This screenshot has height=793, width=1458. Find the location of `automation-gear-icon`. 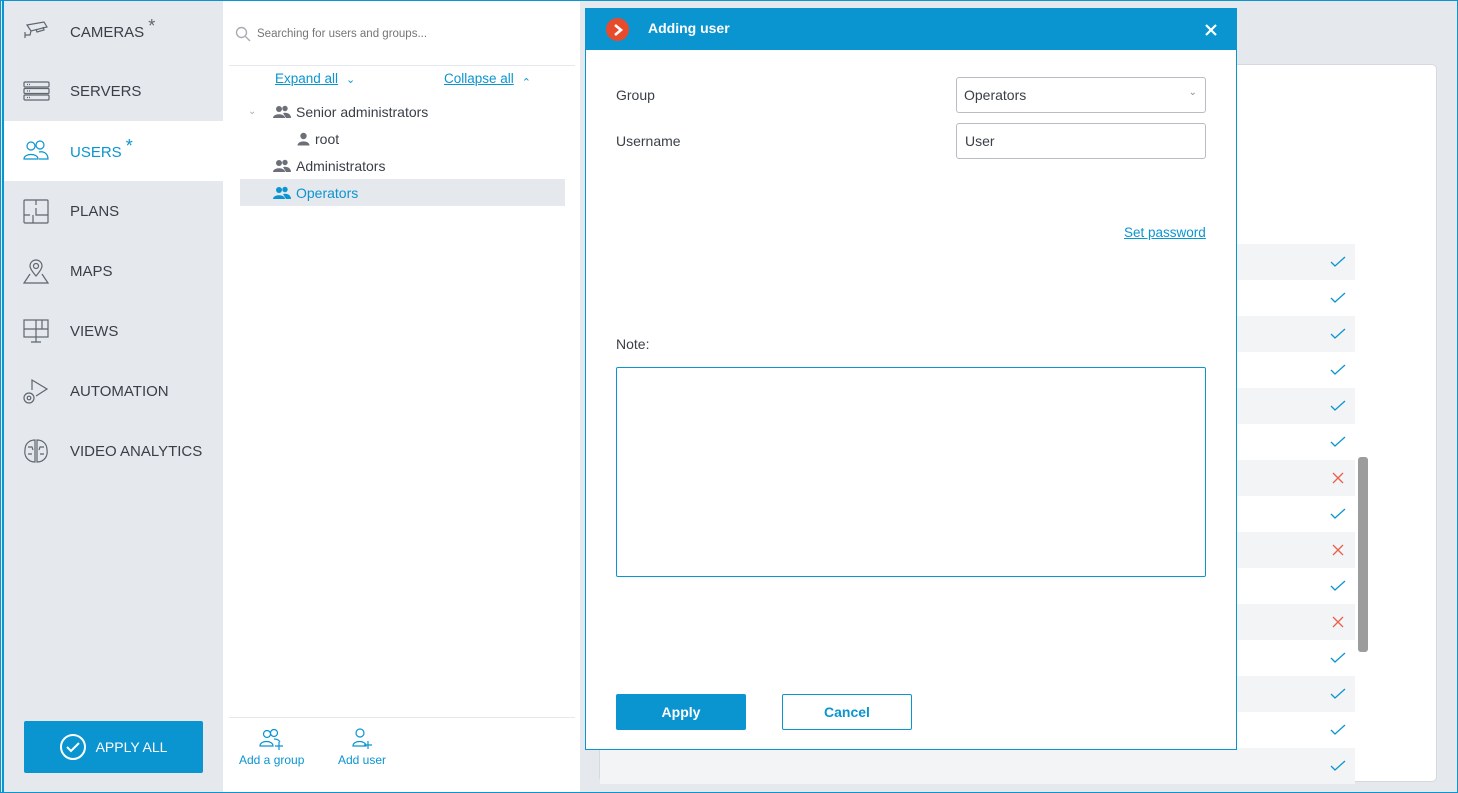

automation-gear-icon is located at coordinates (36, 391).